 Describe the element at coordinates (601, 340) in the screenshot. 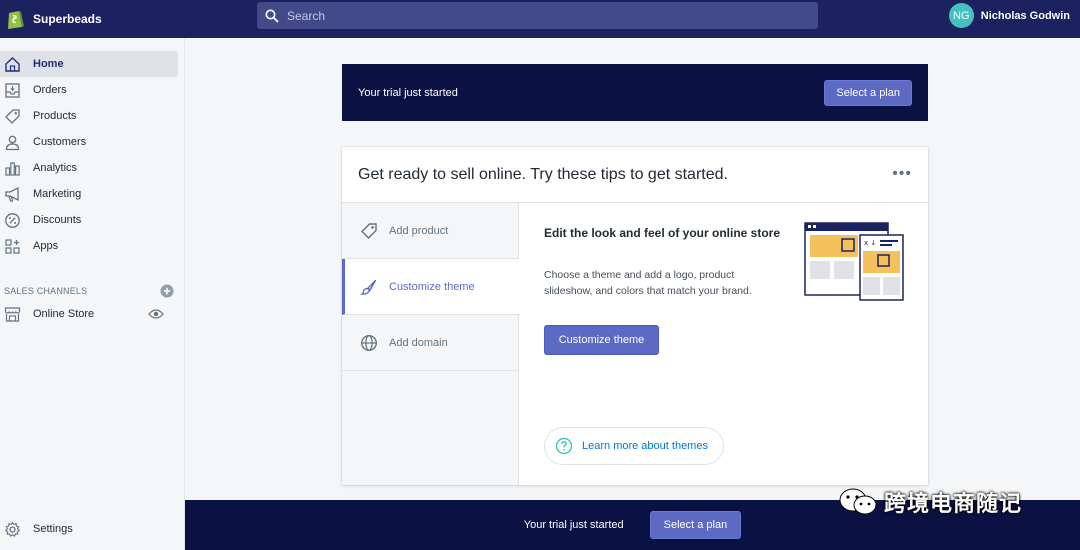

I see `customize-theme-button: Customize theme` at that location.